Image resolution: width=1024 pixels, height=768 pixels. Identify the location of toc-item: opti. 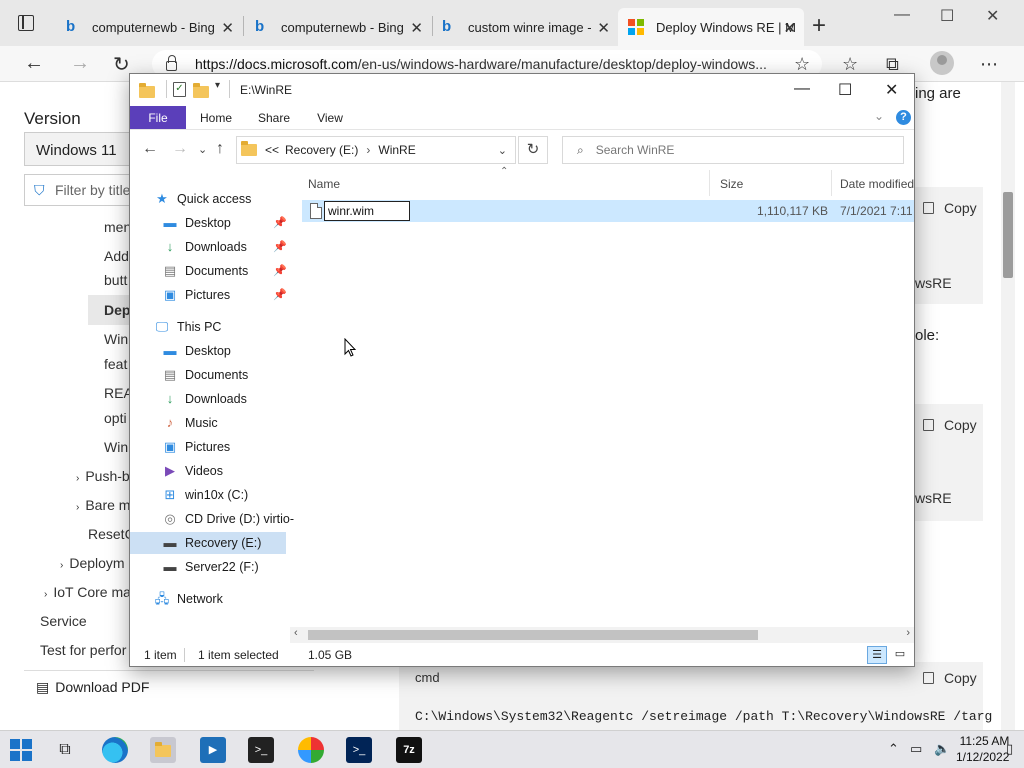
(115, 418).